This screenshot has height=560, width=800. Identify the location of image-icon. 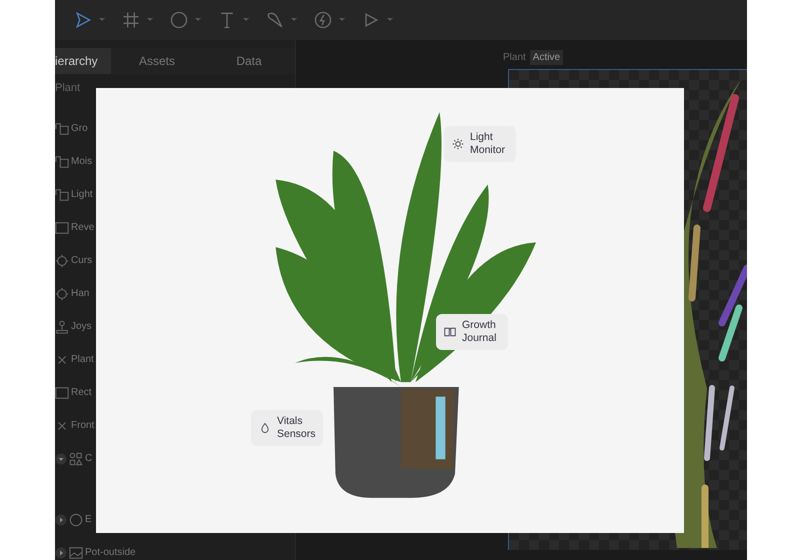
(76, 553).